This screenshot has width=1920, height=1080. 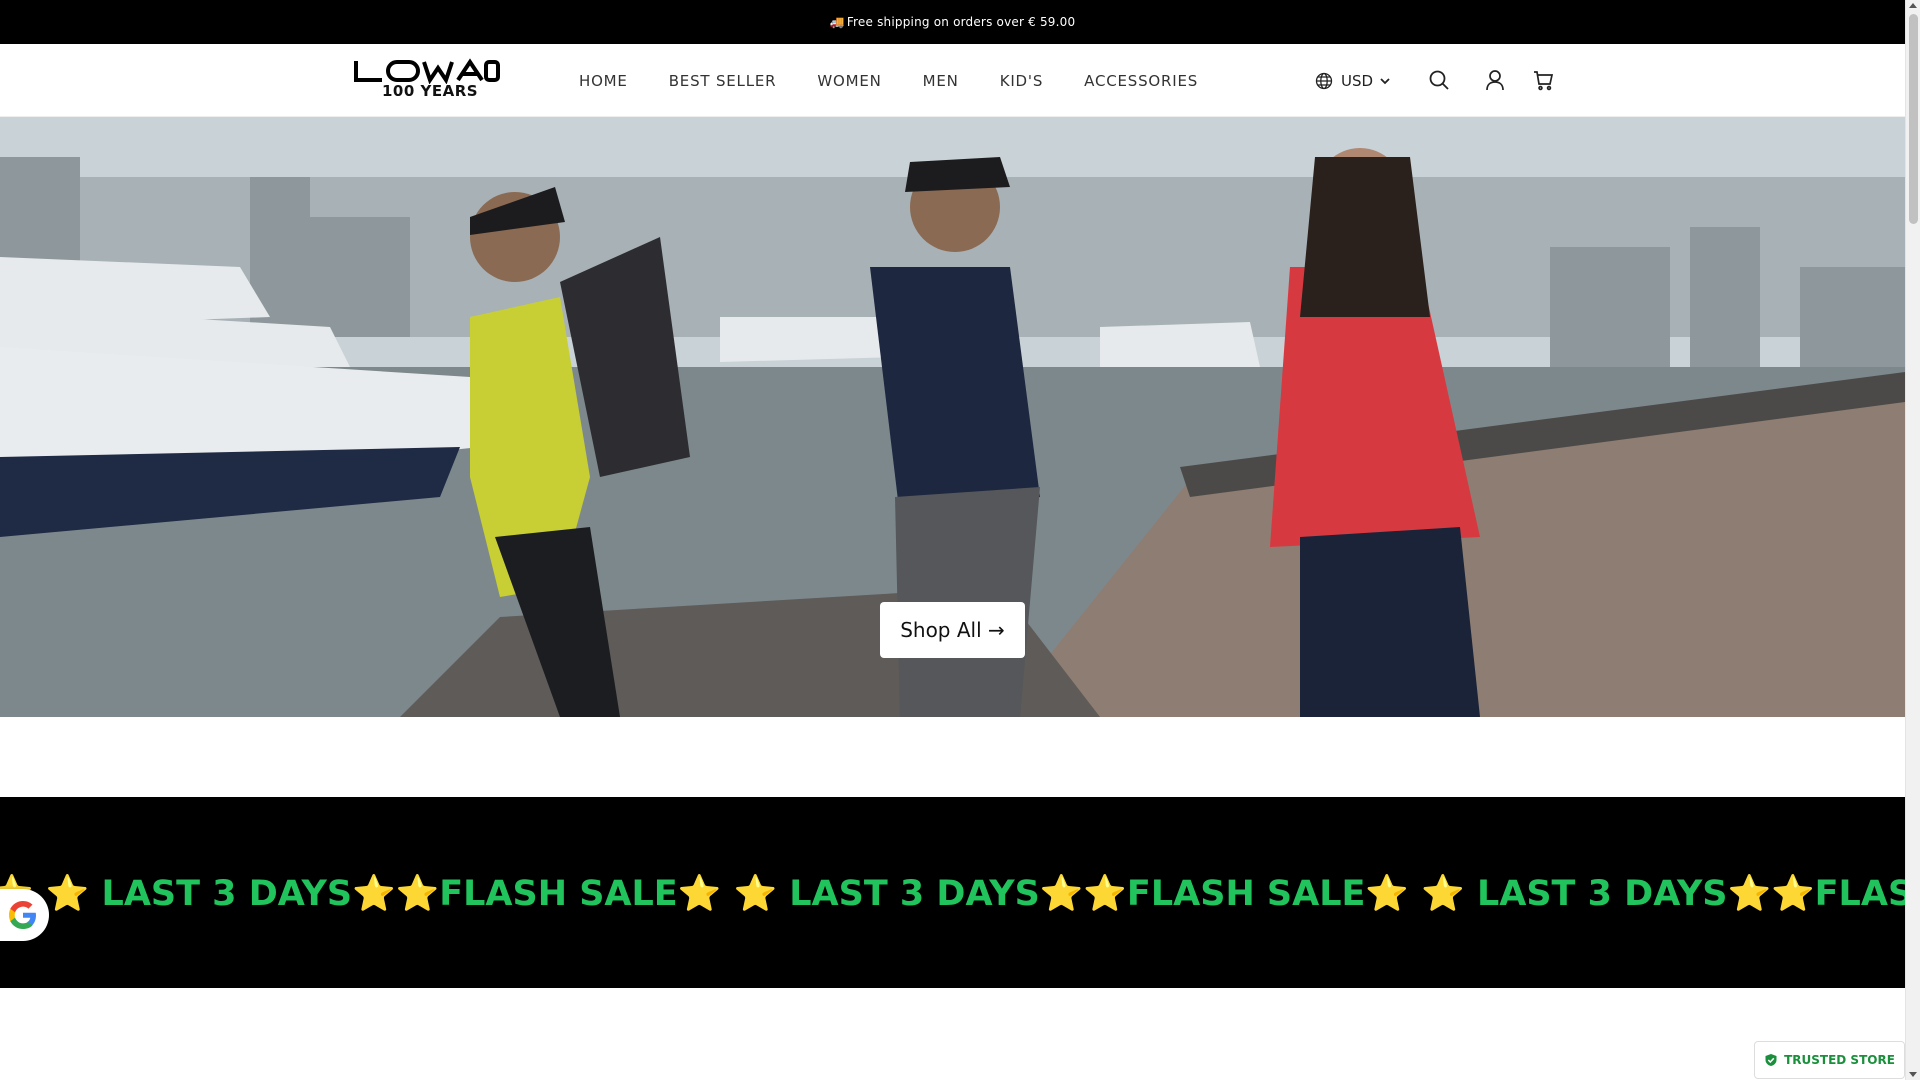 What do you see at coordinates (1021, 81) in the screenshot?
I see `nav-kids: KID'S` at bounding box center [1021, 81].